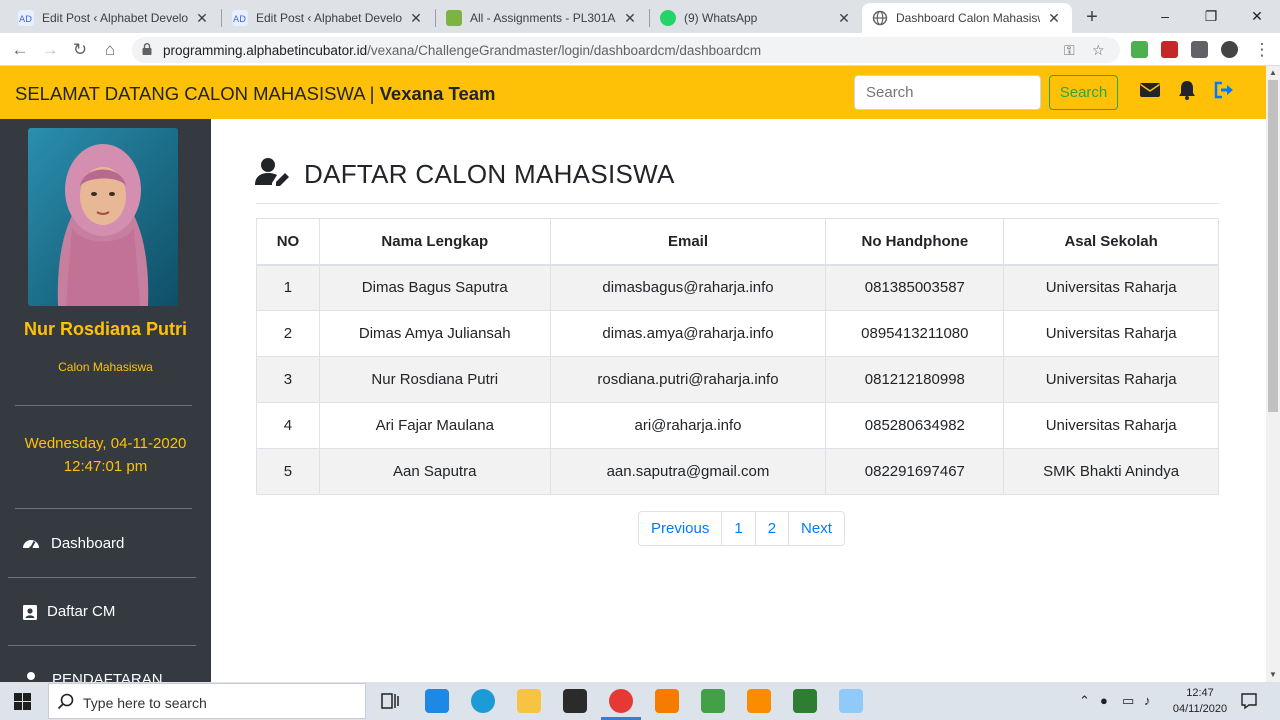 This screenshot has height=720, width=1280. Describe the element at coordinates (434, 471) in the screenshot. I see `table-cell: Aan Saputra` at that location.